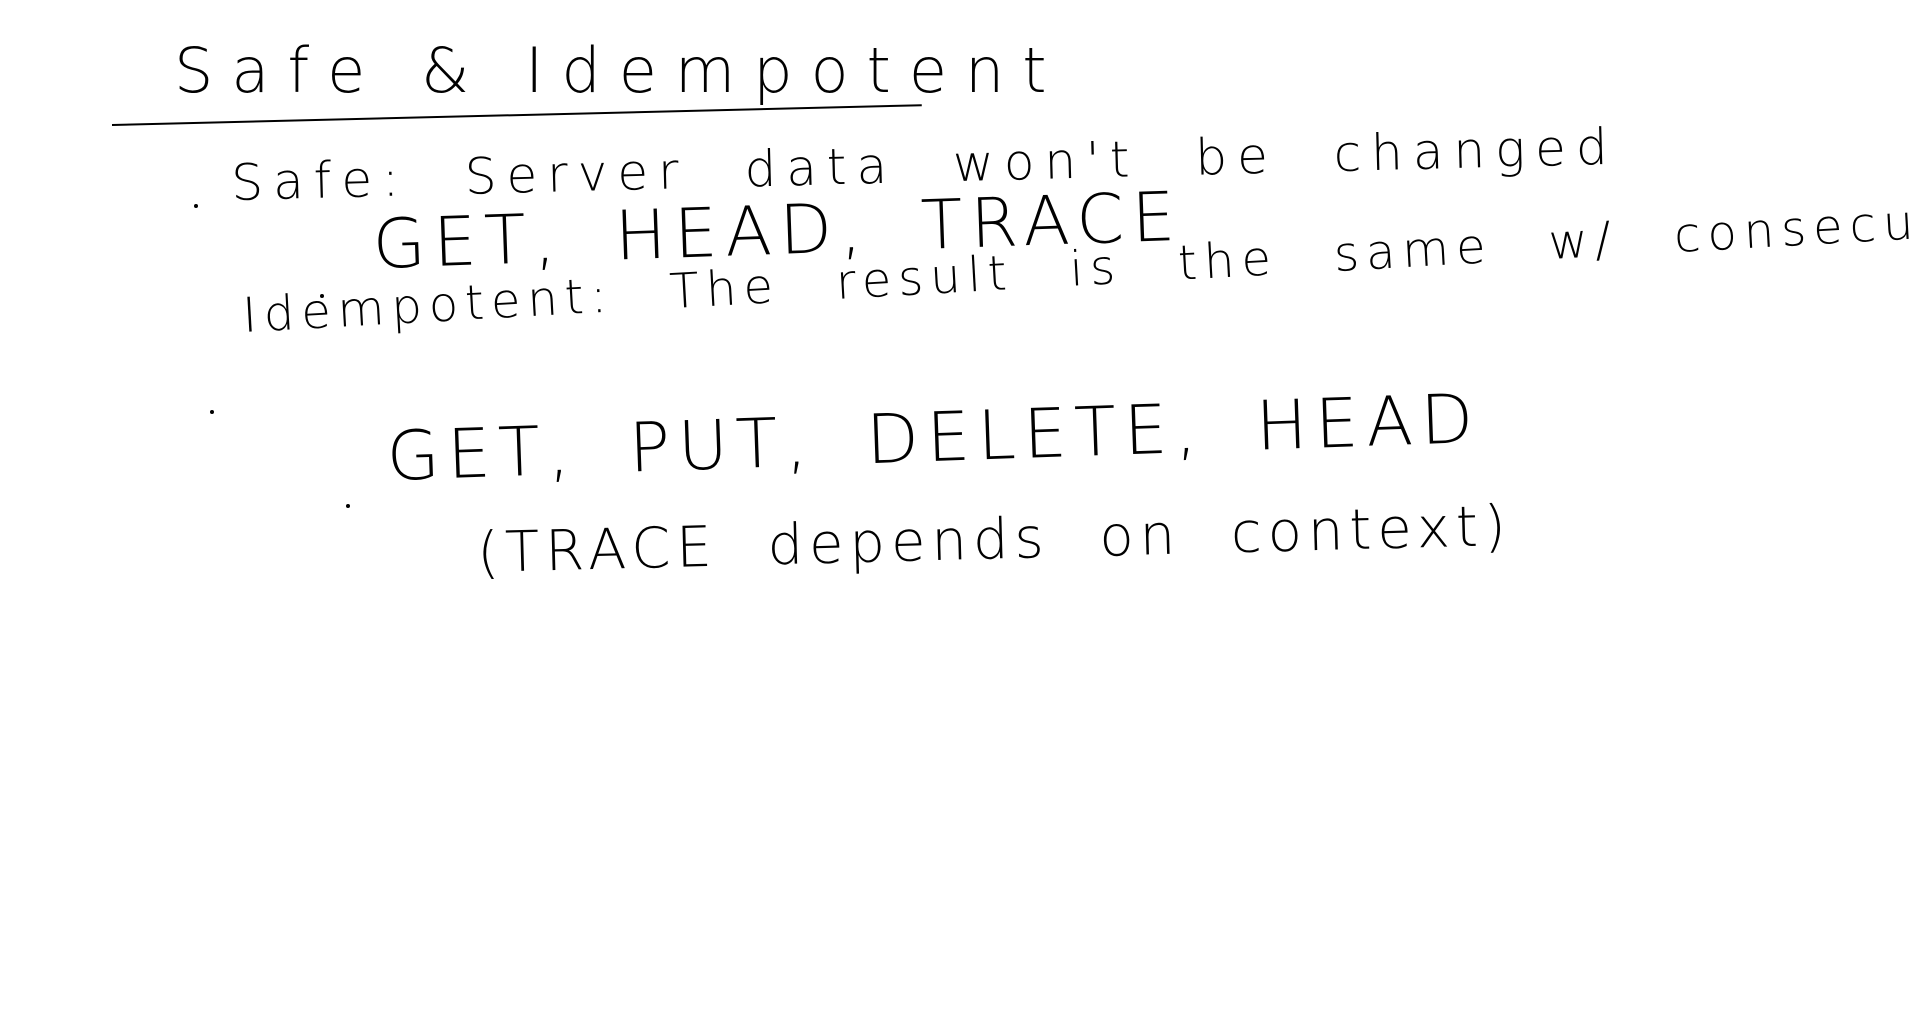 This screenshot has width=1920, height=1017. What do you see at coordinates (619, 70) in the screenshot?
I see `note-title: Safe & Idempotent` at bounding box center [619, 70].